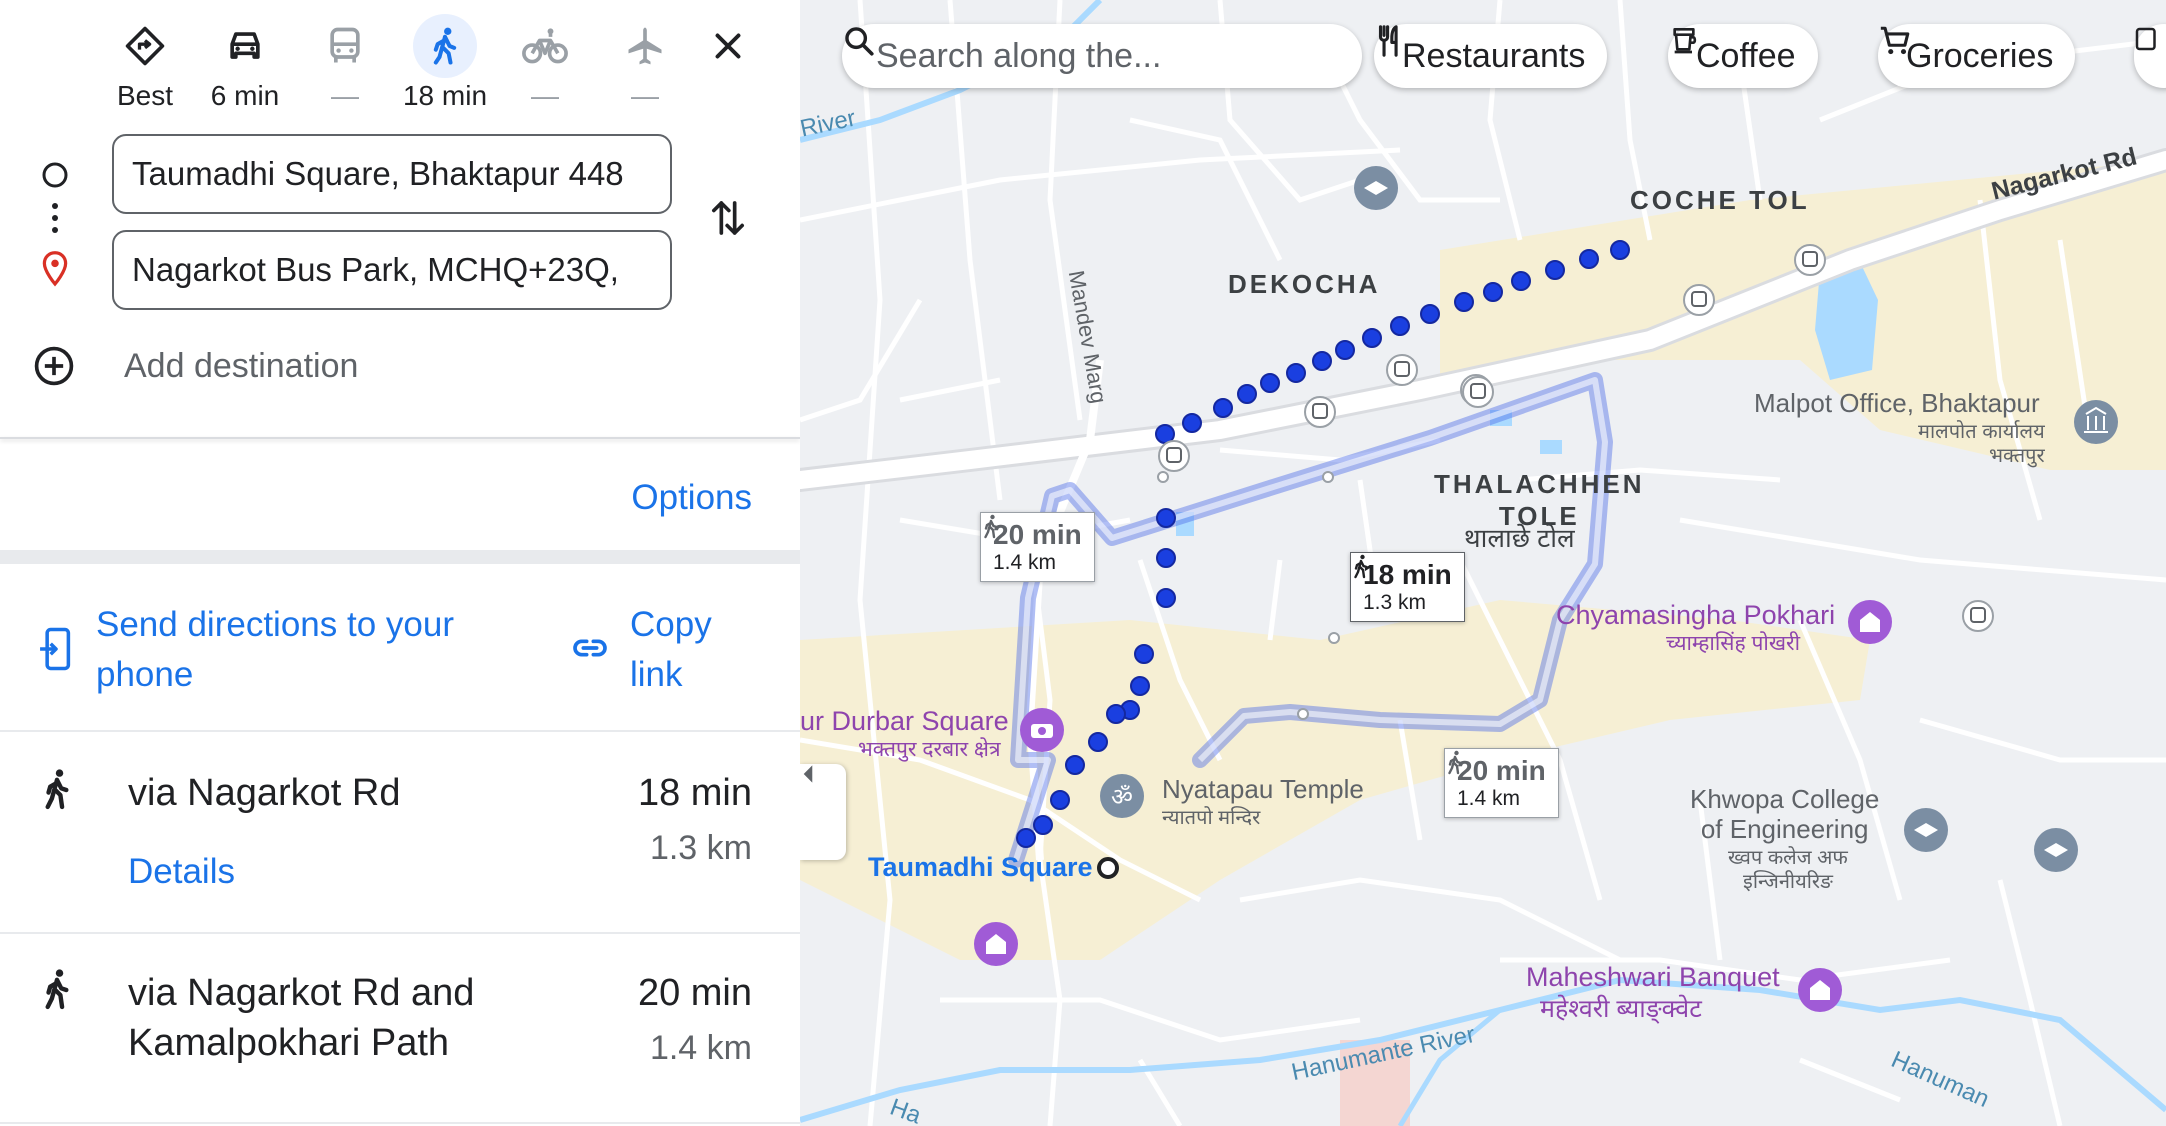  What do you see at coordinates (1980, 55) in the screenshot?
I see `chip-label: Groceries` at bounding box center [1980, 55].